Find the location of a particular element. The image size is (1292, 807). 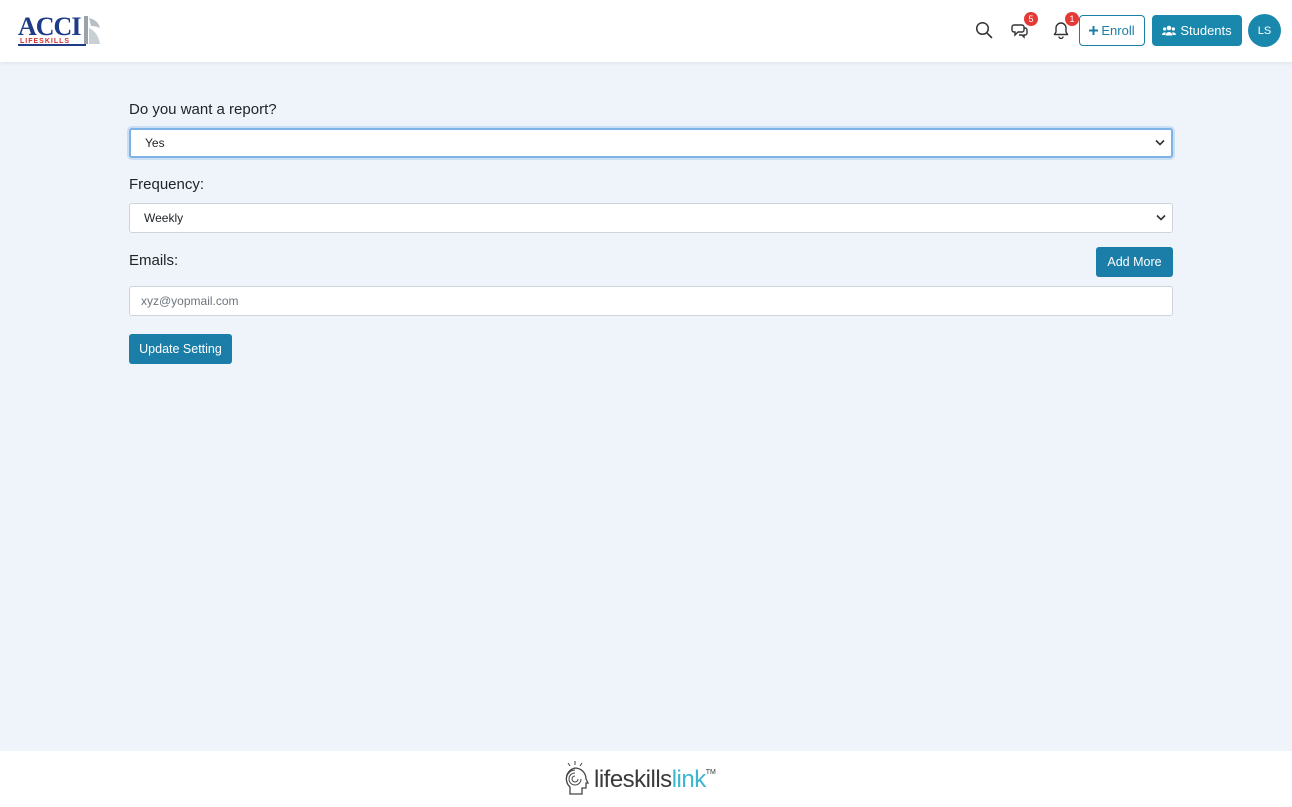

report-select: Yes is located at coordinates (651, 143).